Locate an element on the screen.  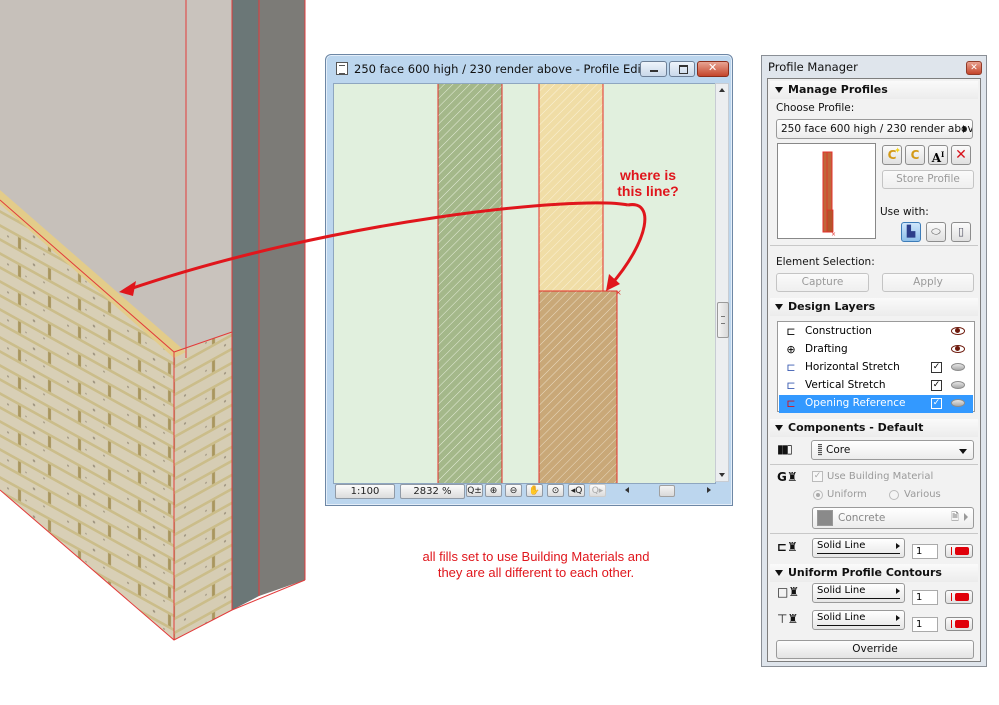
vertical-stretch-icon: ⊏ is located at coordinates (791, 385).